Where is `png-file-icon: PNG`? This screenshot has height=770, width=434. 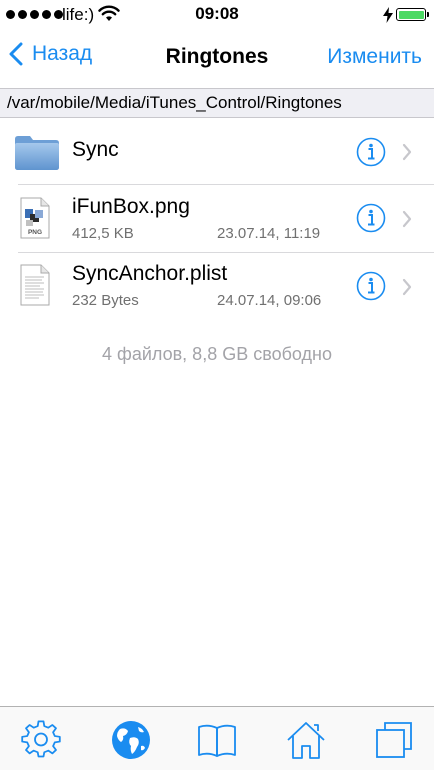 png-file-icon: PNG is located at coordinates (35, 218).